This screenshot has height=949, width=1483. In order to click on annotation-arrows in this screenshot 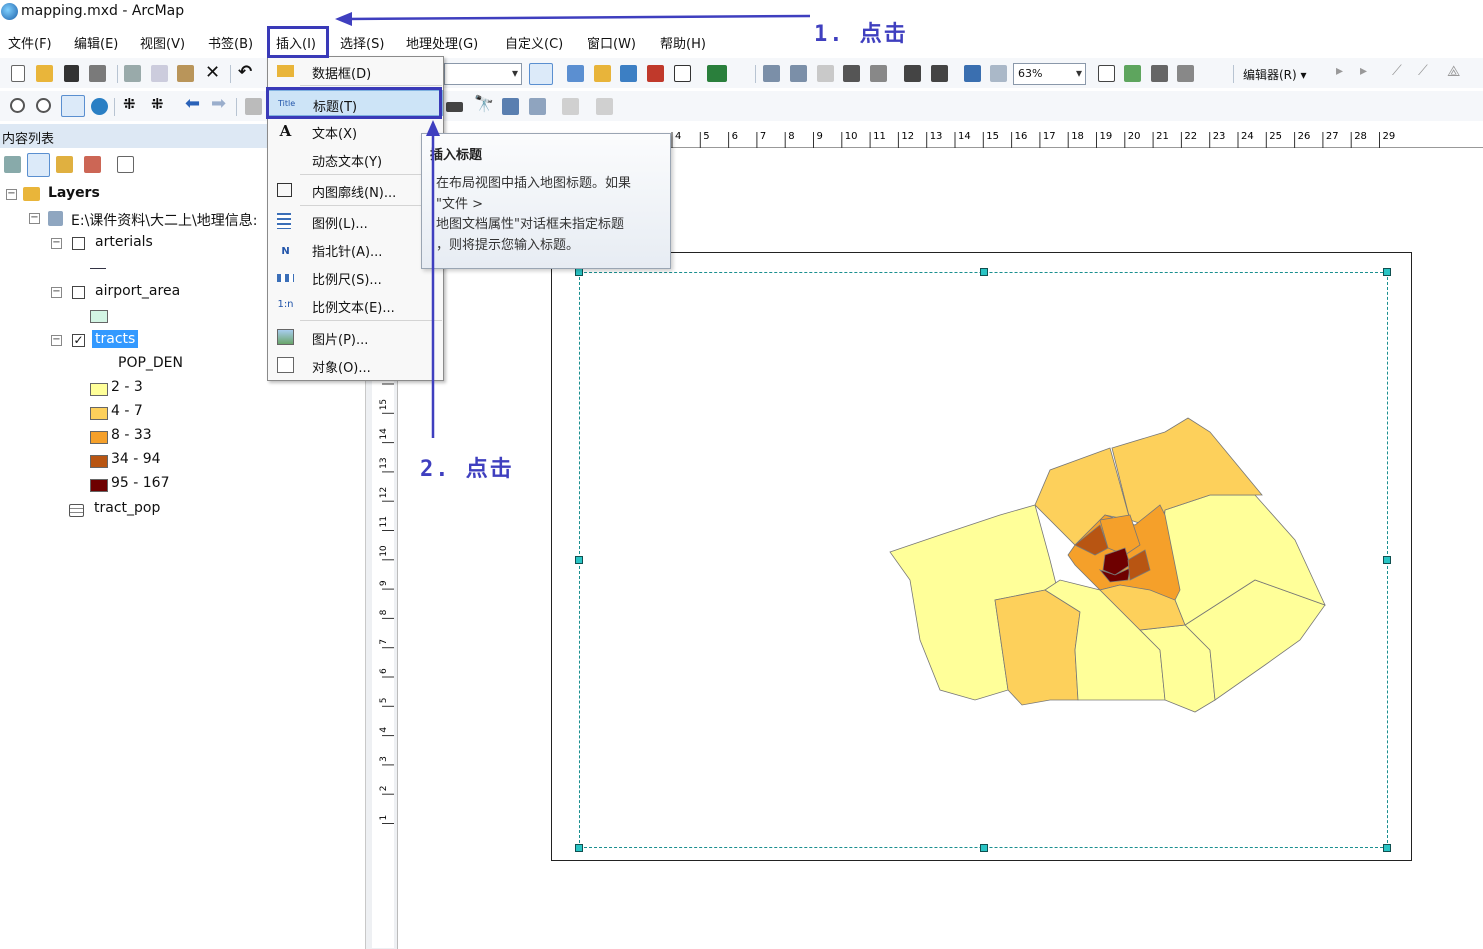, I will do `click(573, 225)`.